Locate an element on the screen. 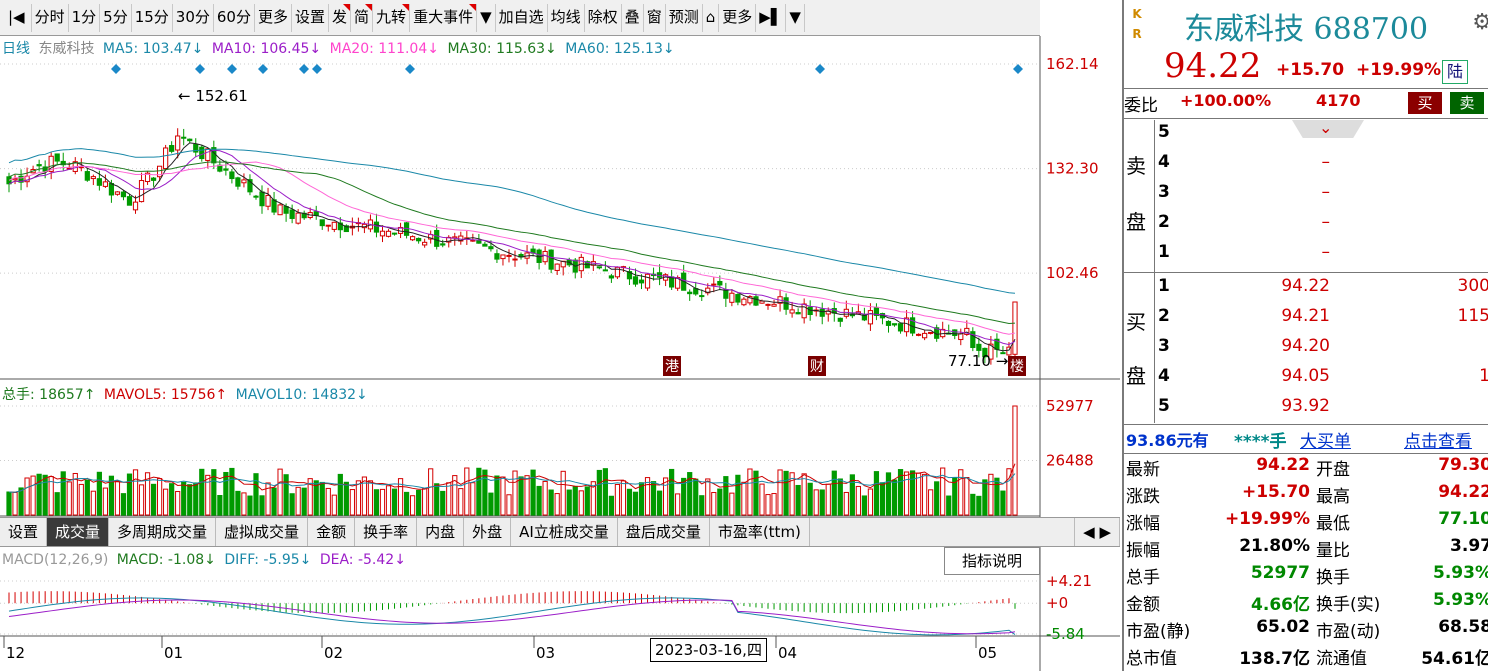 The width and height of the screenshot is (1488, 671). buy-level-row: 5 93.92 is located at coordinates (1306, 410).